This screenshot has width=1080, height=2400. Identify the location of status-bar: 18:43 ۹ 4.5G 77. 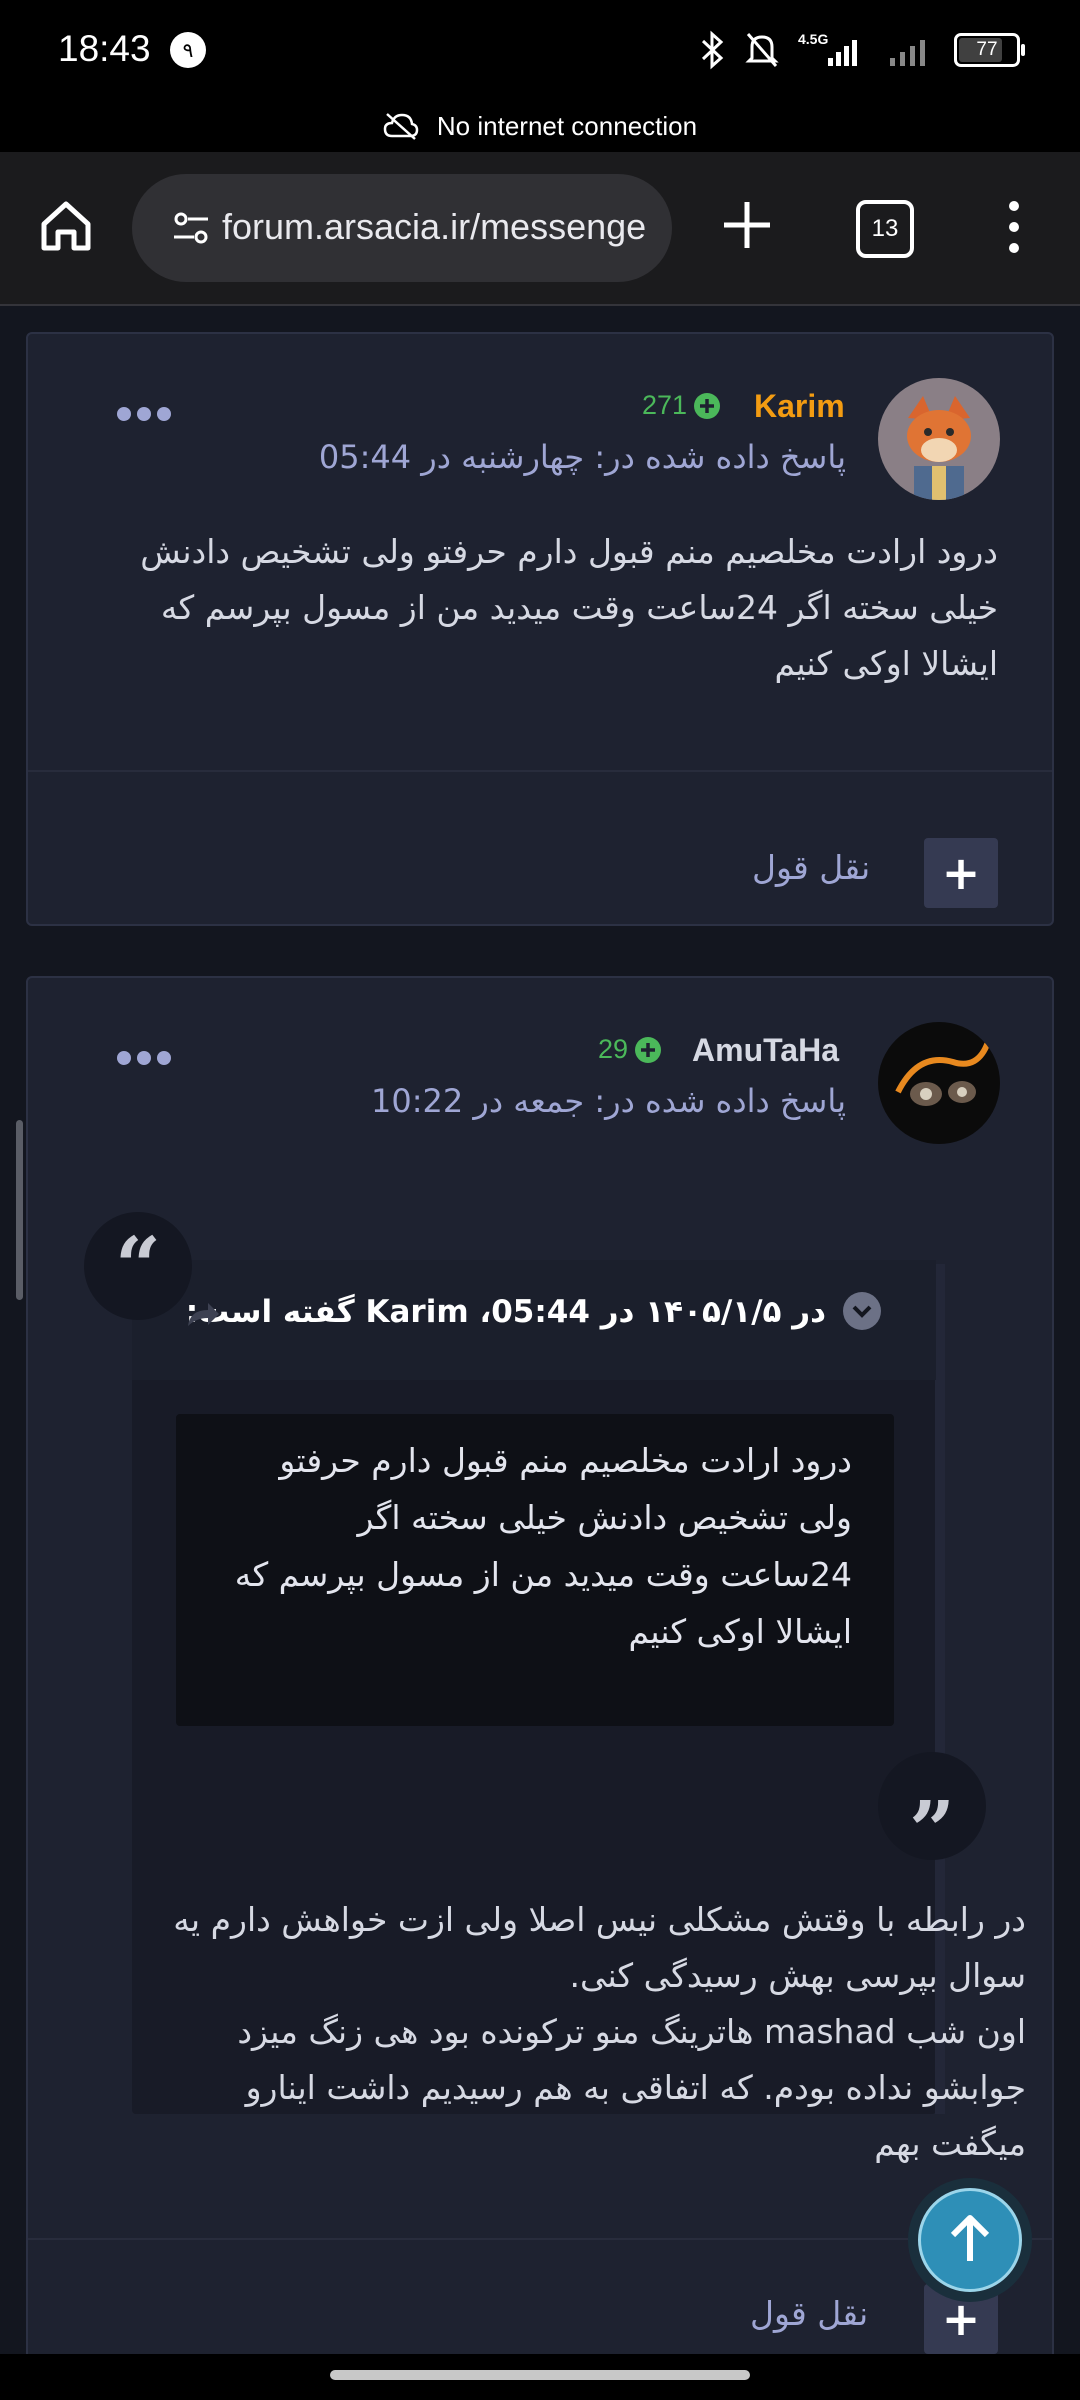
(540, 50).